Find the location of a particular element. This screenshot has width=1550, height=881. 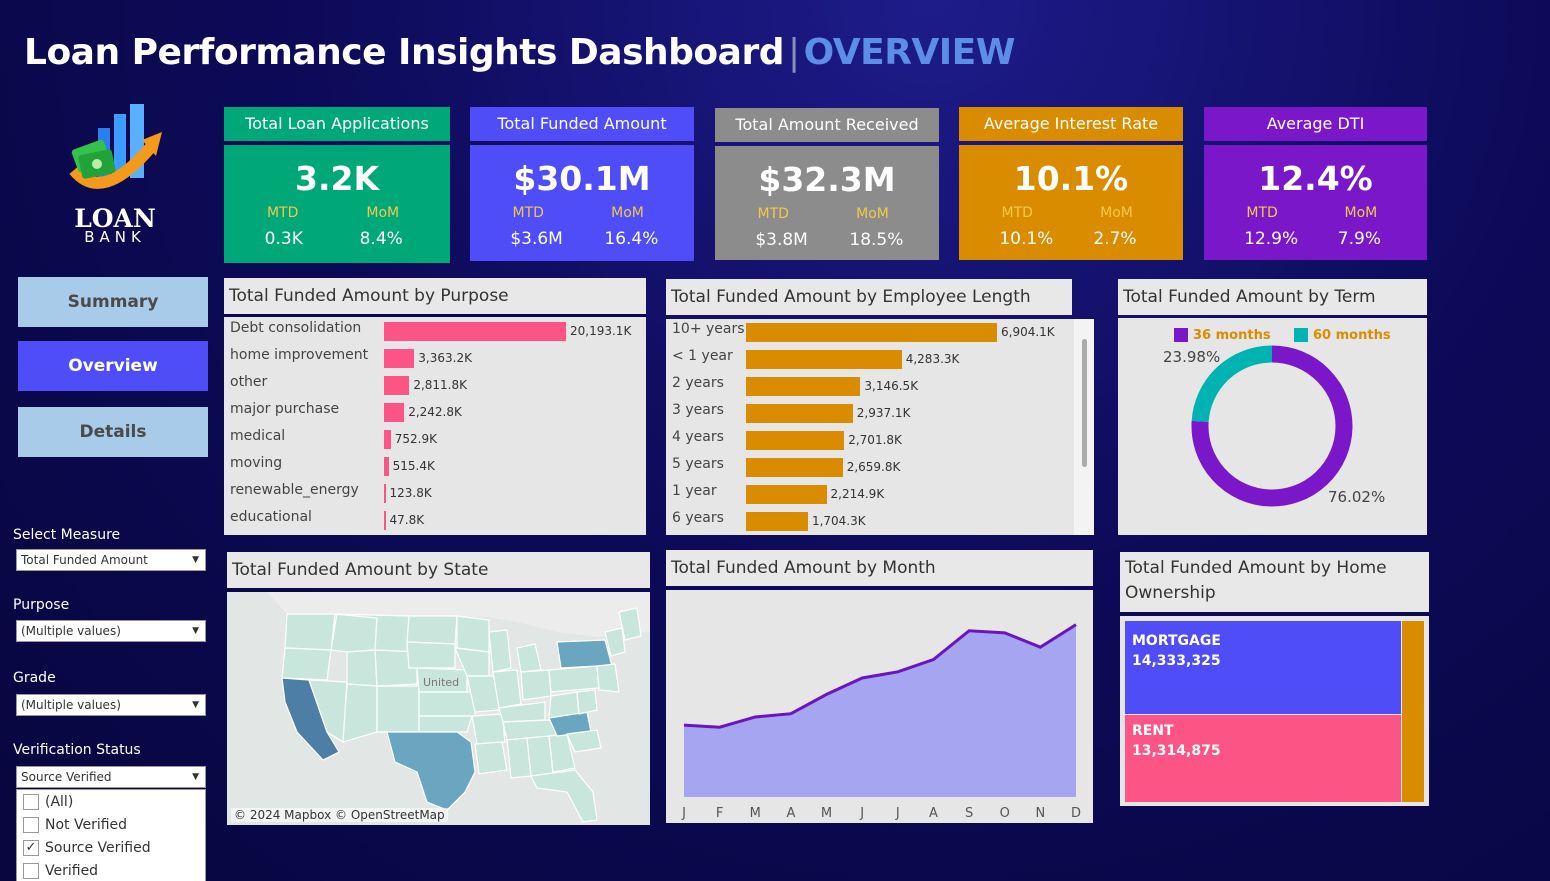

grade-filter-label: Grade is located at coordinates (34, 678).